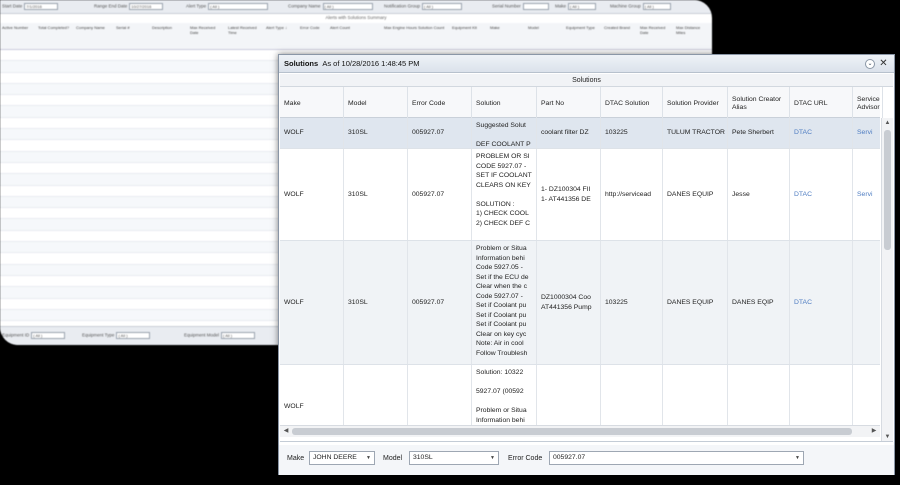  Describe the element at coordinates (632, 194) in the screenshot. I see `cell-dtac-solution: http://servicead` at that location.